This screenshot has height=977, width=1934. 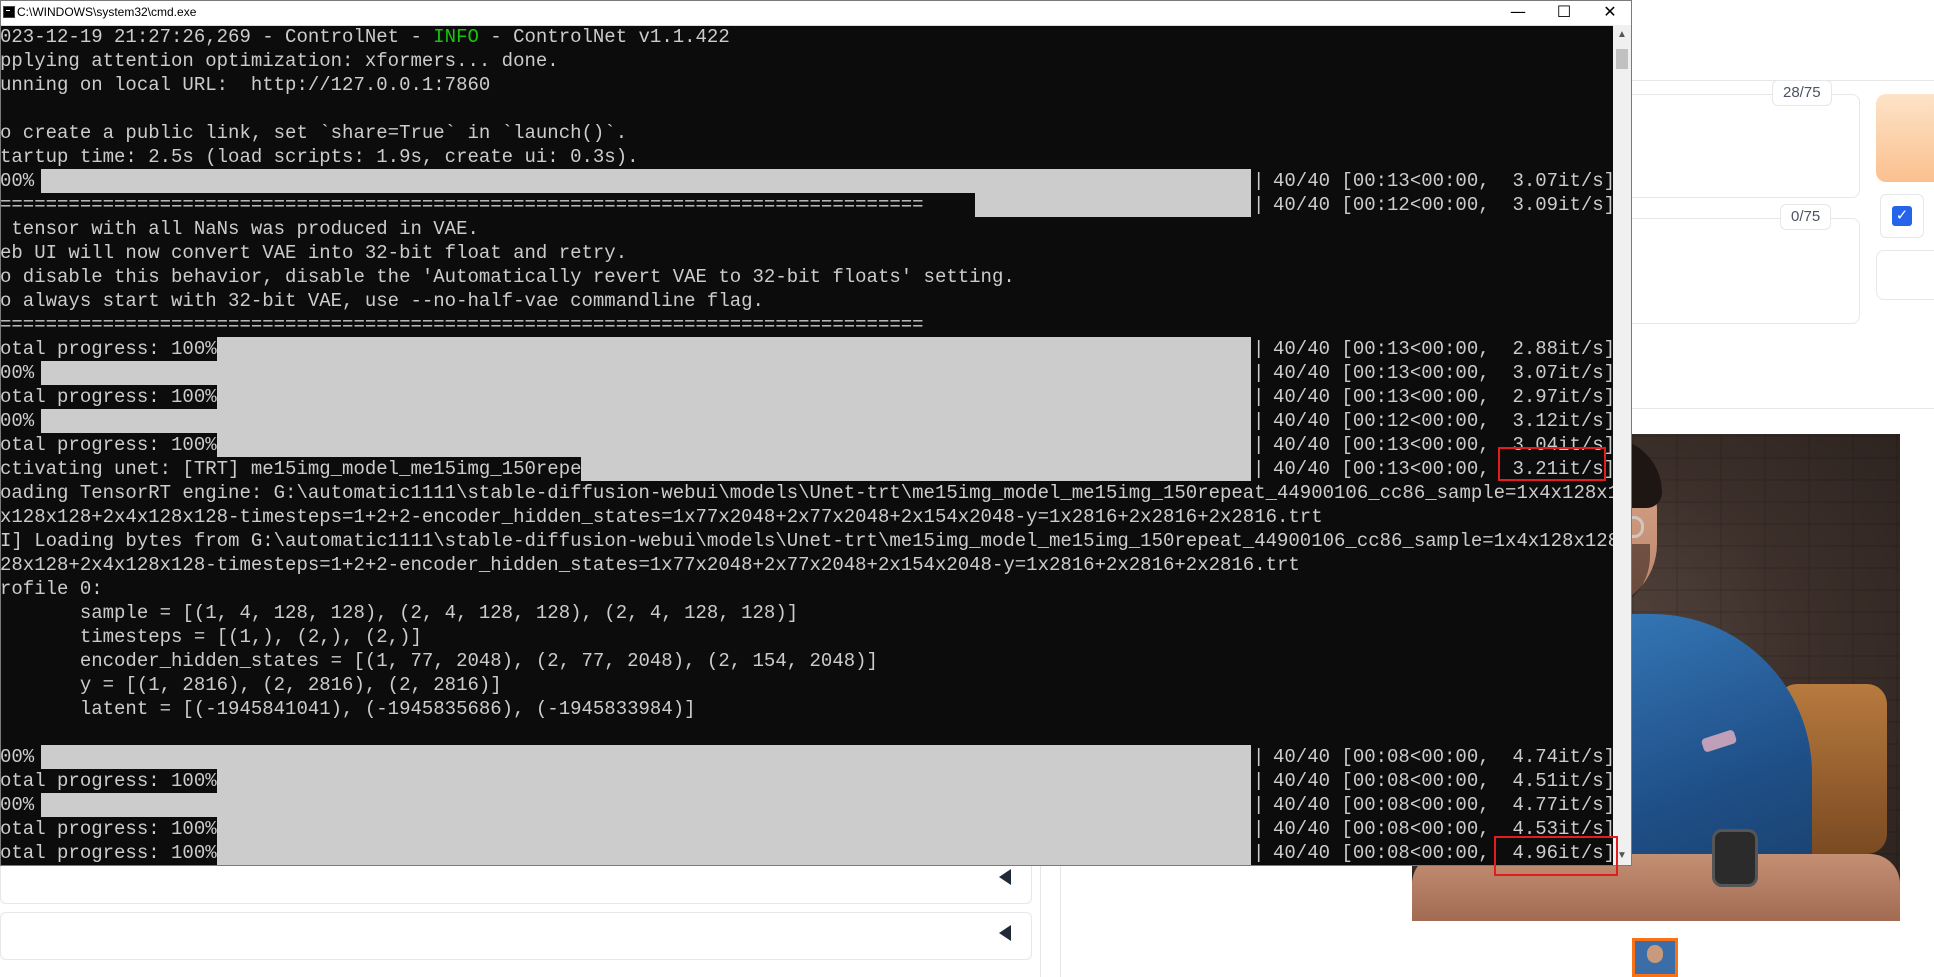 I want to click on log-line: rofile 0:, so click(x=52, y=589).